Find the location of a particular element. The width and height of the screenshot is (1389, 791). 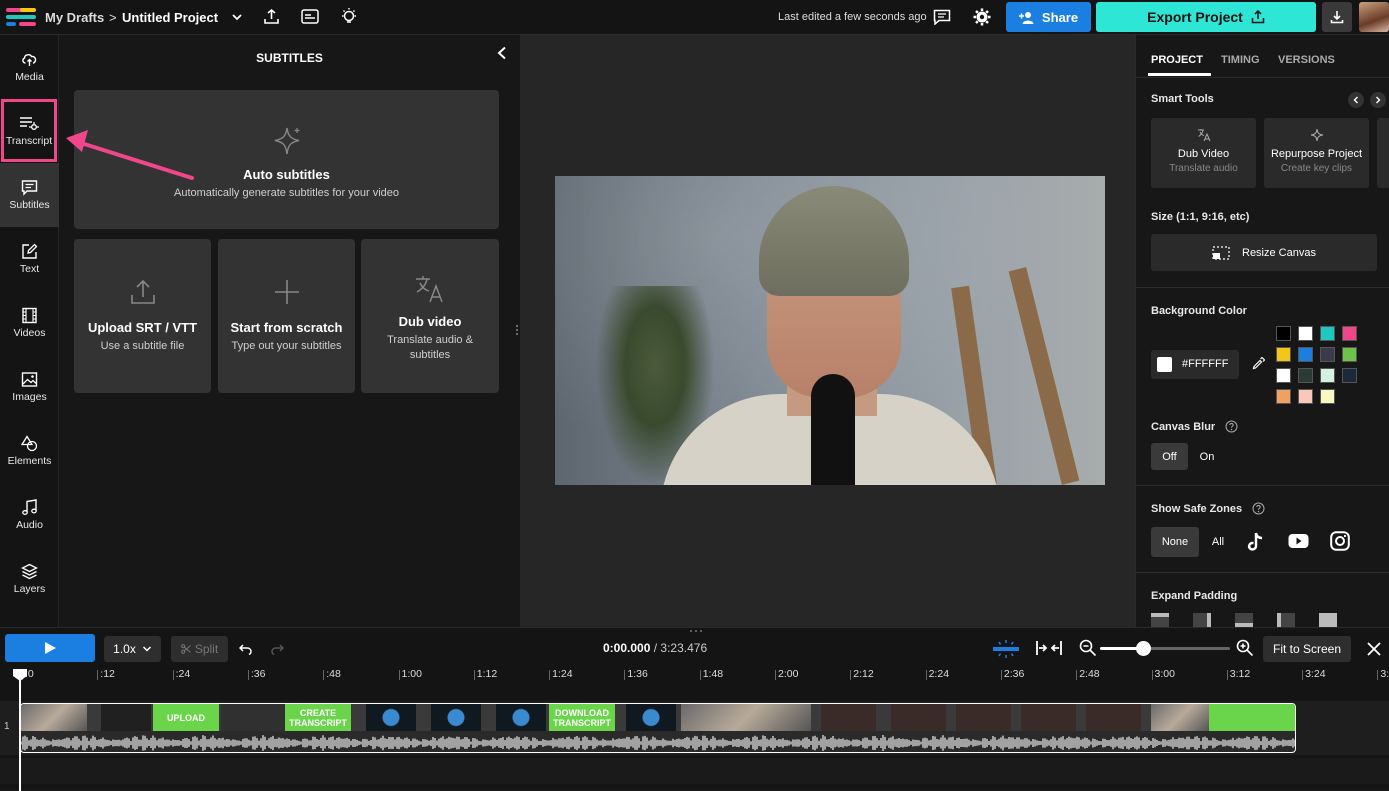

export-project-button: Export Project is located at coordinates (1206, 17).